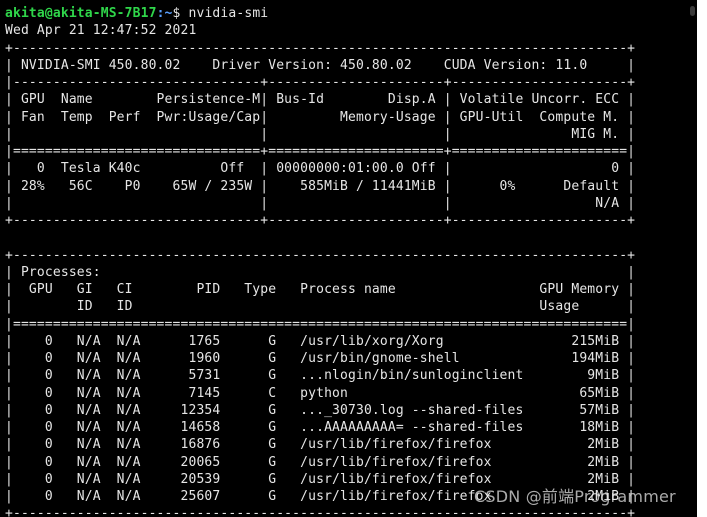  What do you see at coordinates (320, 203) in the screenshot?
I see `gpu-row-line-3: | | | N/A |` at bounding box center [320, 203].